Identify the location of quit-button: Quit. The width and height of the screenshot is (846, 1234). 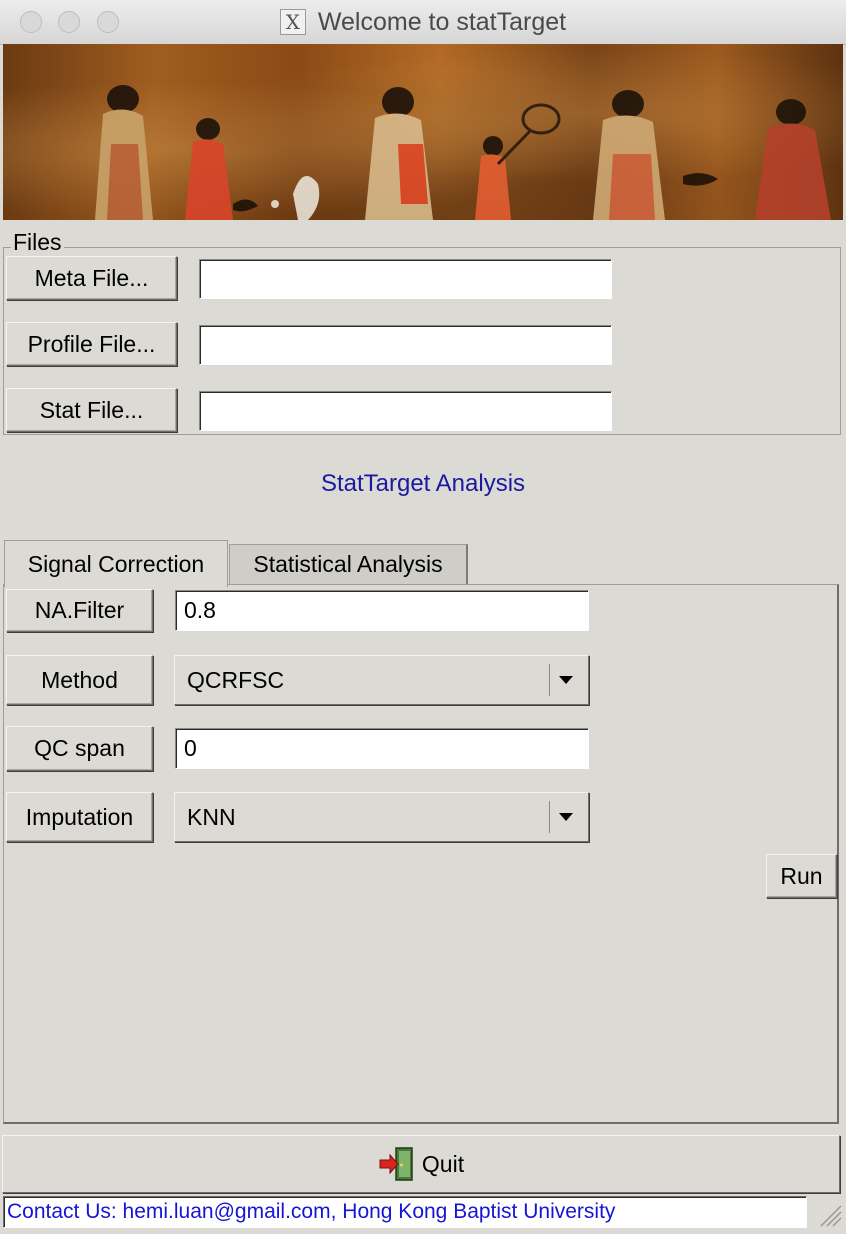
(421, 1164).